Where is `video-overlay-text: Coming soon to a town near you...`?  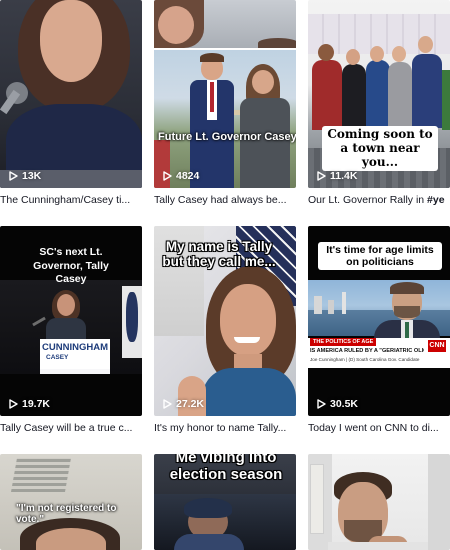 video-overlay-text: Coming soon to a town near you... is located at coordinates (380, 149).